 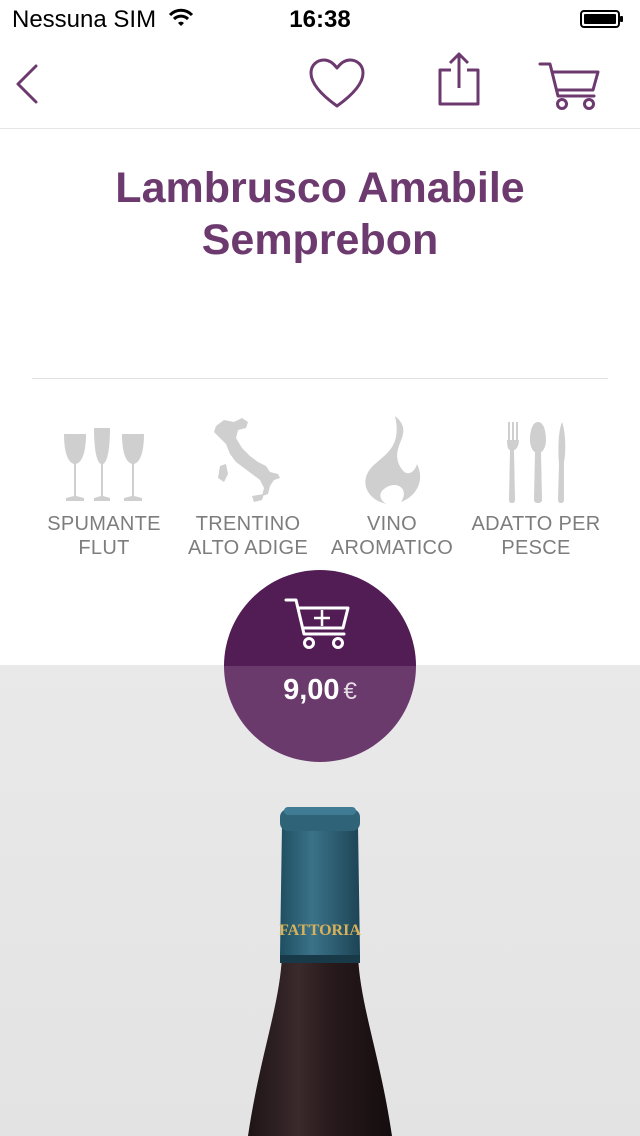 What do you see at coordinates (320, 188) in the screenshot?
I see `product-title-line1: Lambrusco Amabile` at bounding box center [320, 188].